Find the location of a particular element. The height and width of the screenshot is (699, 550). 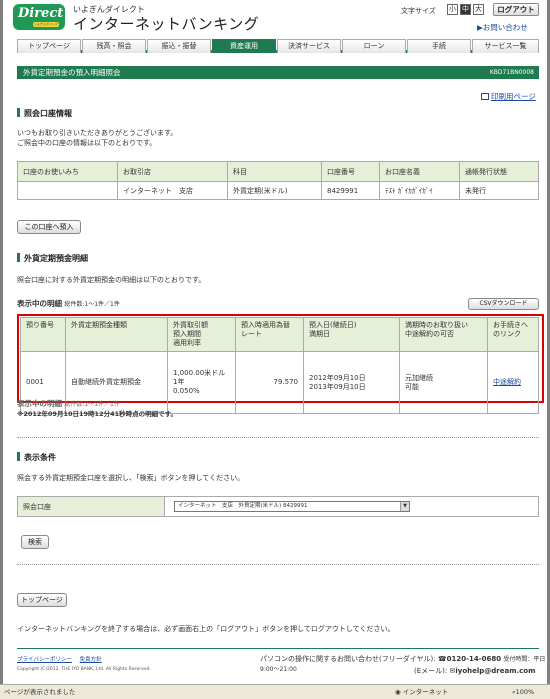

as-of-note: ※2012年09月10日19時12分41秒時点の明細です。 is located at coordinates (97, 414).